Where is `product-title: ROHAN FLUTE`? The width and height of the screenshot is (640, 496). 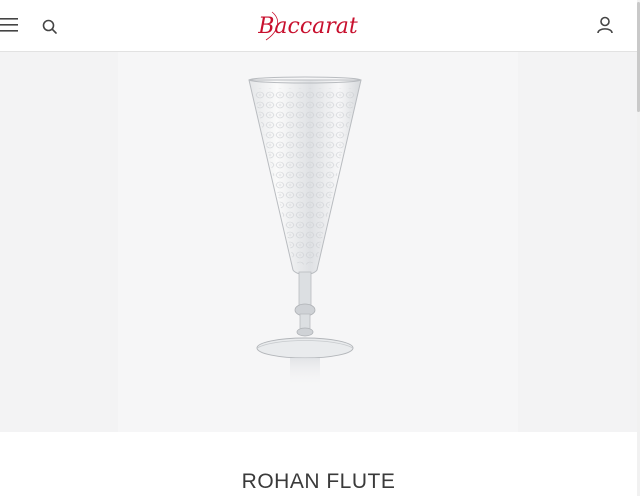 product-title: ROHAN FLUTE is located at coordinates (318, 482).